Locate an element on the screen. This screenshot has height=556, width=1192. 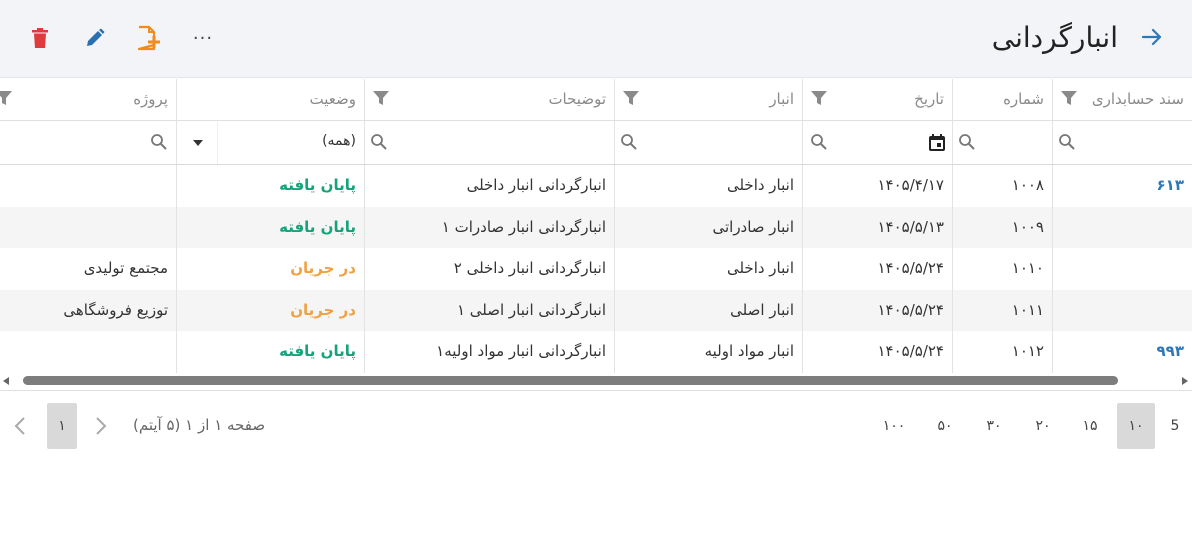
cell-desc: انبارگردانی انبار داخلی is located at coordinates (489, 186).